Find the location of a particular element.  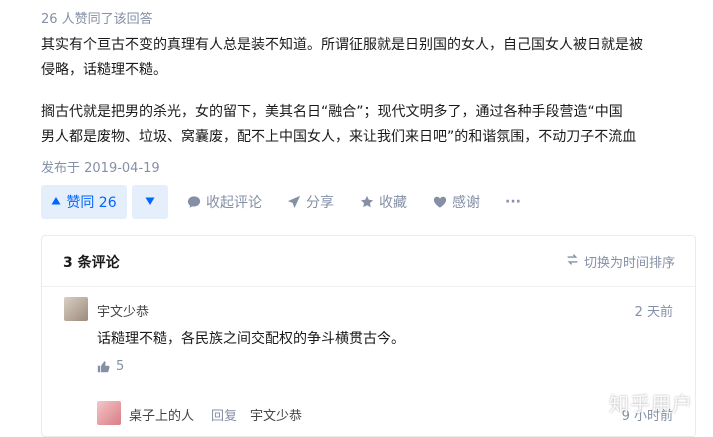

comment-time: 2 天前 is located at coordinates (653, 312).